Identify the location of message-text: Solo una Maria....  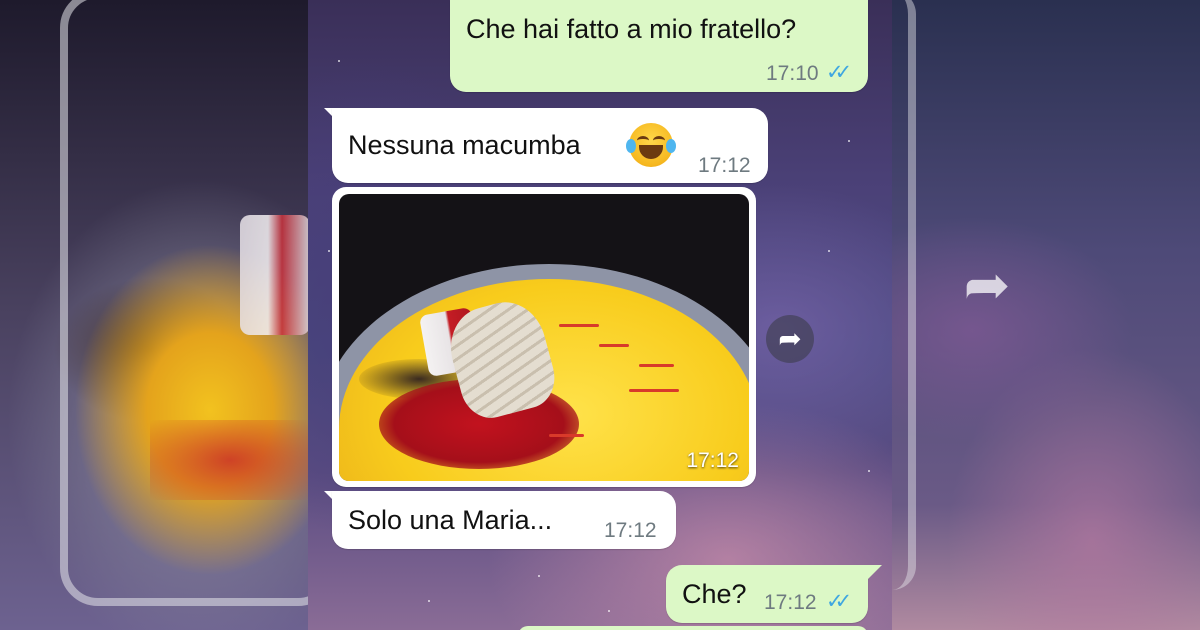
(450, 520).